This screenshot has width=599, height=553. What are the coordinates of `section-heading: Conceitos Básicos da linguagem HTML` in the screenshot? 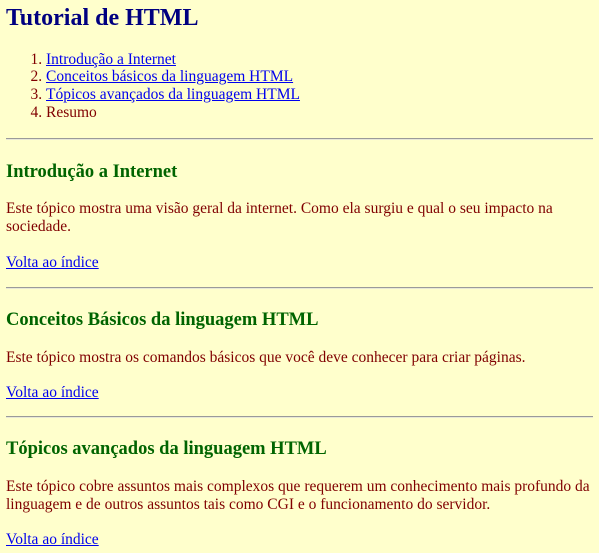 It's located at (162, 319).